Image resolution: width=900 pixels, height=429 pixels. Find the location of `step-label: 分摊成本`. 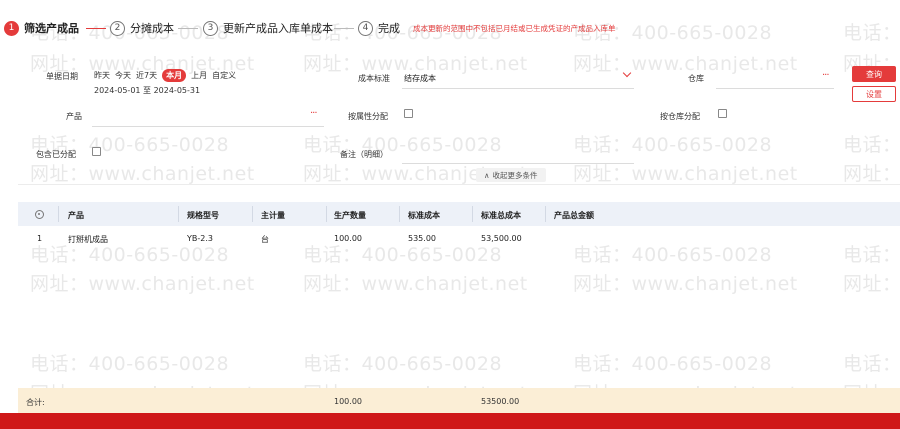

step-label: 分摊成本 is located at coordinates (152, 28).